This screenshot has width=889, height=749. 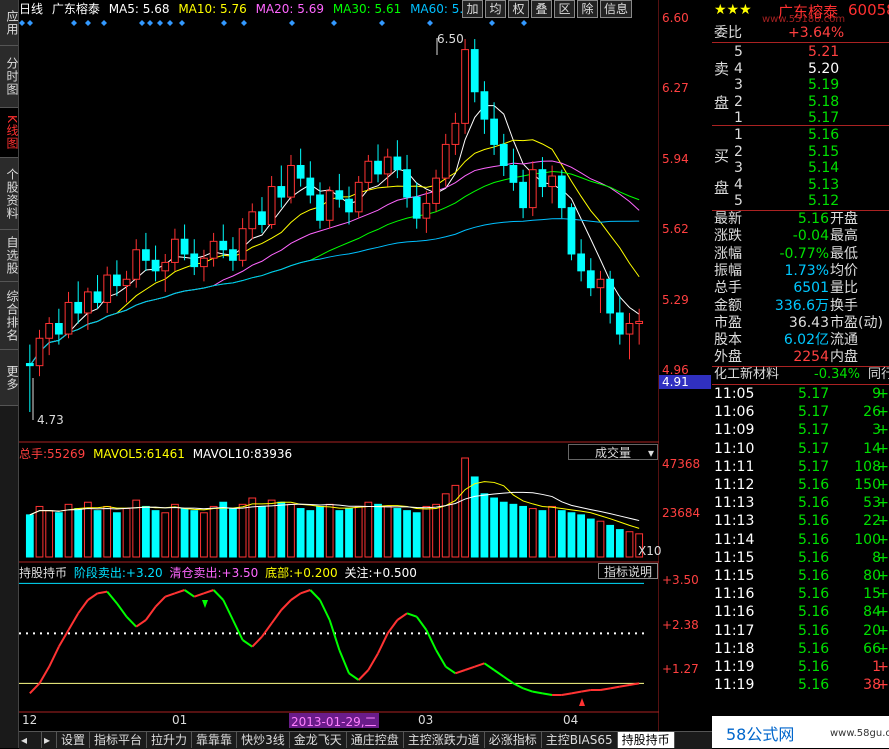 I want to click on quote-label-2: 市盈(动), so click(x=856, y=322).